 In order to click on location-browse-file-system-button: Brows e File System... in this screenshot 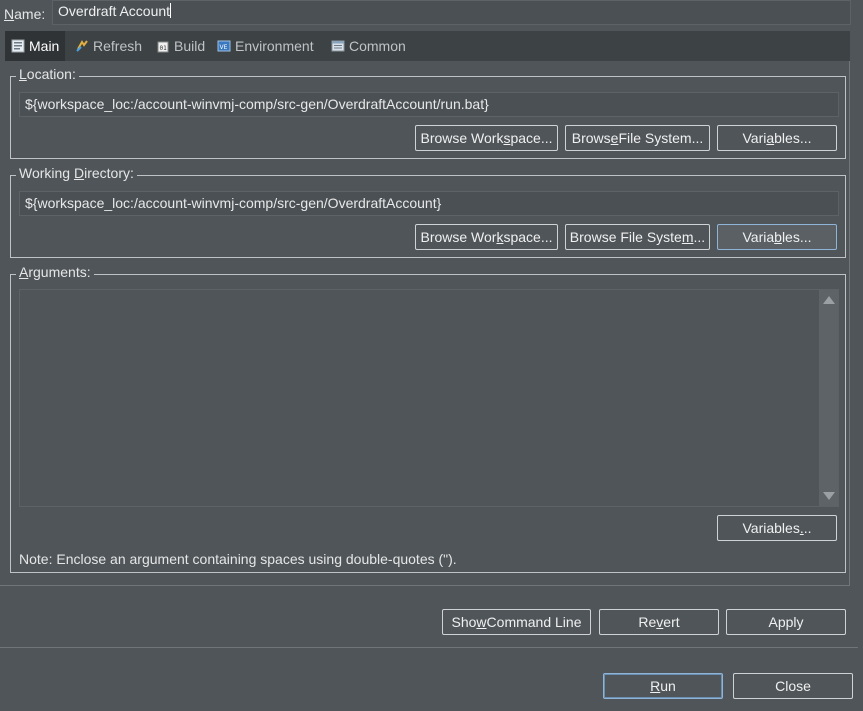, I will do `click(637, 138)`.